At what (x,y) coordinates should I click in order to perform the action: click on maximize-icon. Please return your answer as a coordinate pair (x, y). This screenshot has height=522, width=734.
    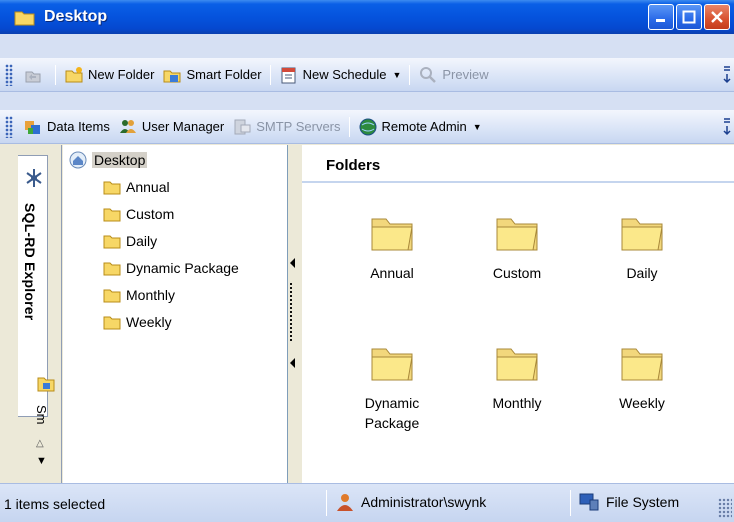
    Looking at the image, I should click on (689, 17).